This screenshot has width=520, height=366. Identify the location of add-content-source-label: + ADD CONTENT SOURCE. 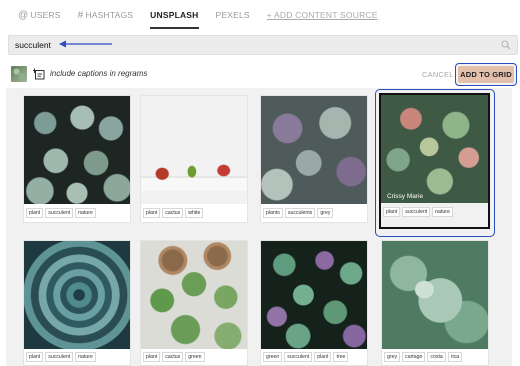
(322, 15).